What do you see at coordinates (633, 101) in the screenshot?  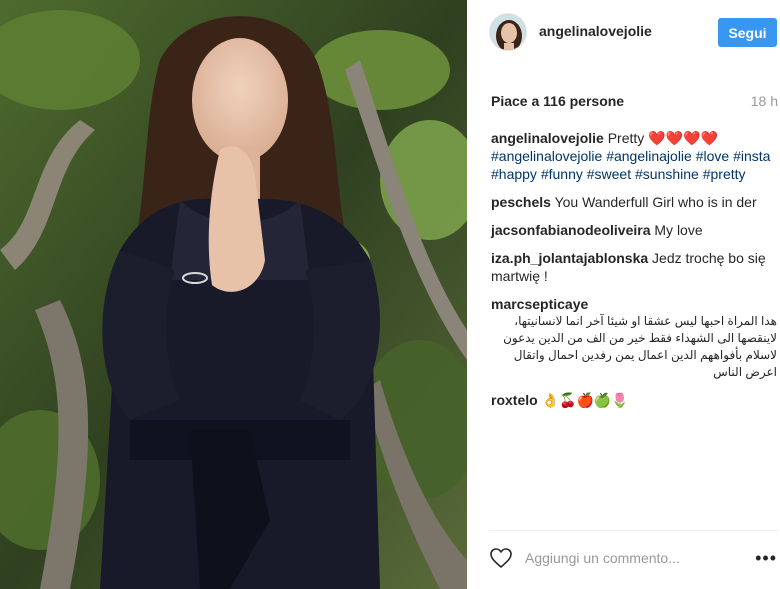 I see `likes-count: Piace a 116 persone` at bounding box center [633, 101].